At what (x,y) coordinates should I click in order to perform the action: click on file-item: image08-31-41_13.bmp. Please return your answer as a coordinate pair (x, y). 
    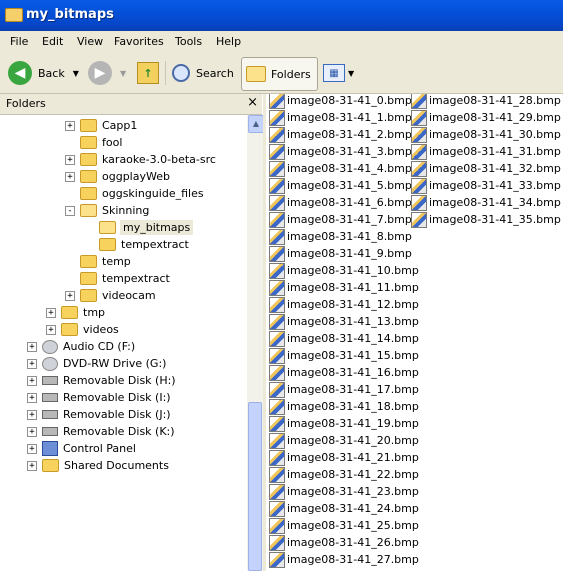
    Looking at the image, I should click on (344, 321).